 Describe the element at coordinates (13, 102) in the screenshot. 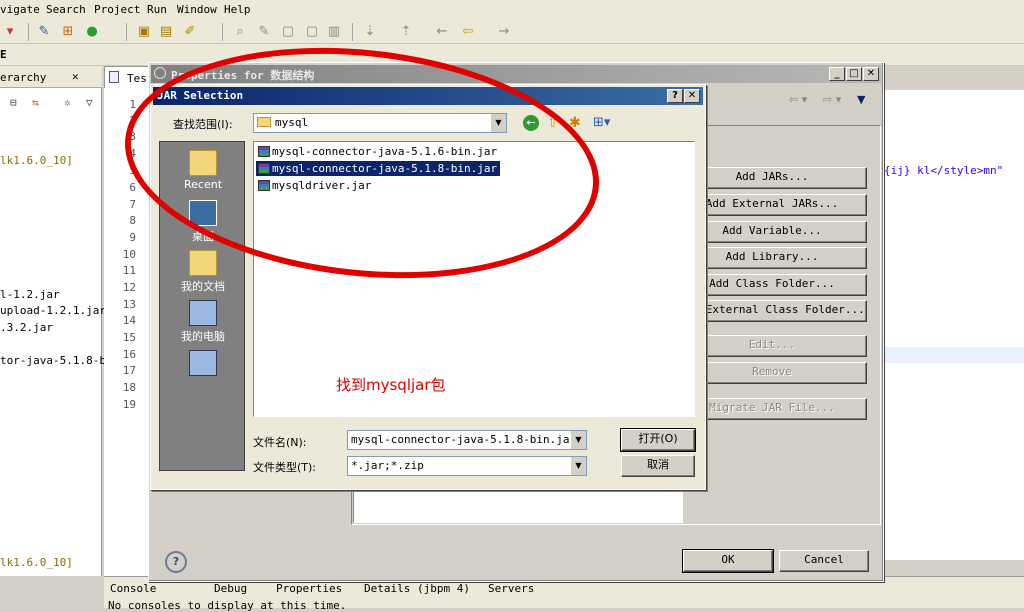

I see `collapse-icon: ⊟` at that location.